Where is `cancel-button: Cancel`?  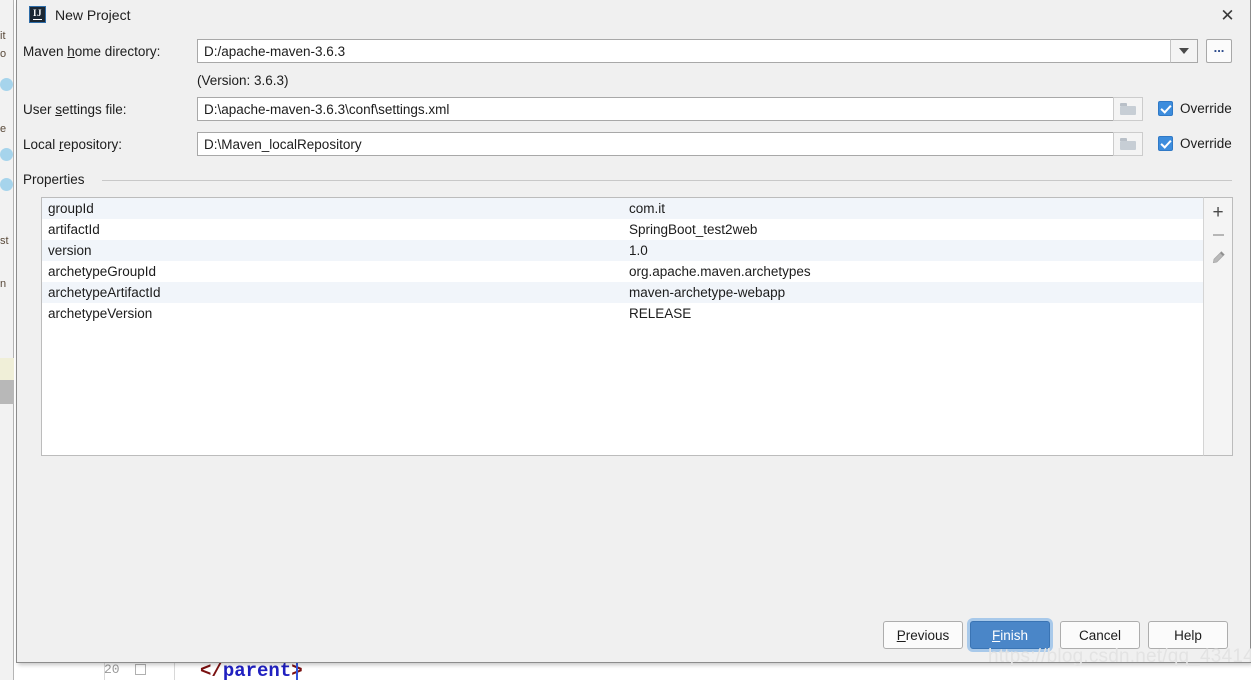
cancel-button: Cancel is located at coordinates (1100, 635).